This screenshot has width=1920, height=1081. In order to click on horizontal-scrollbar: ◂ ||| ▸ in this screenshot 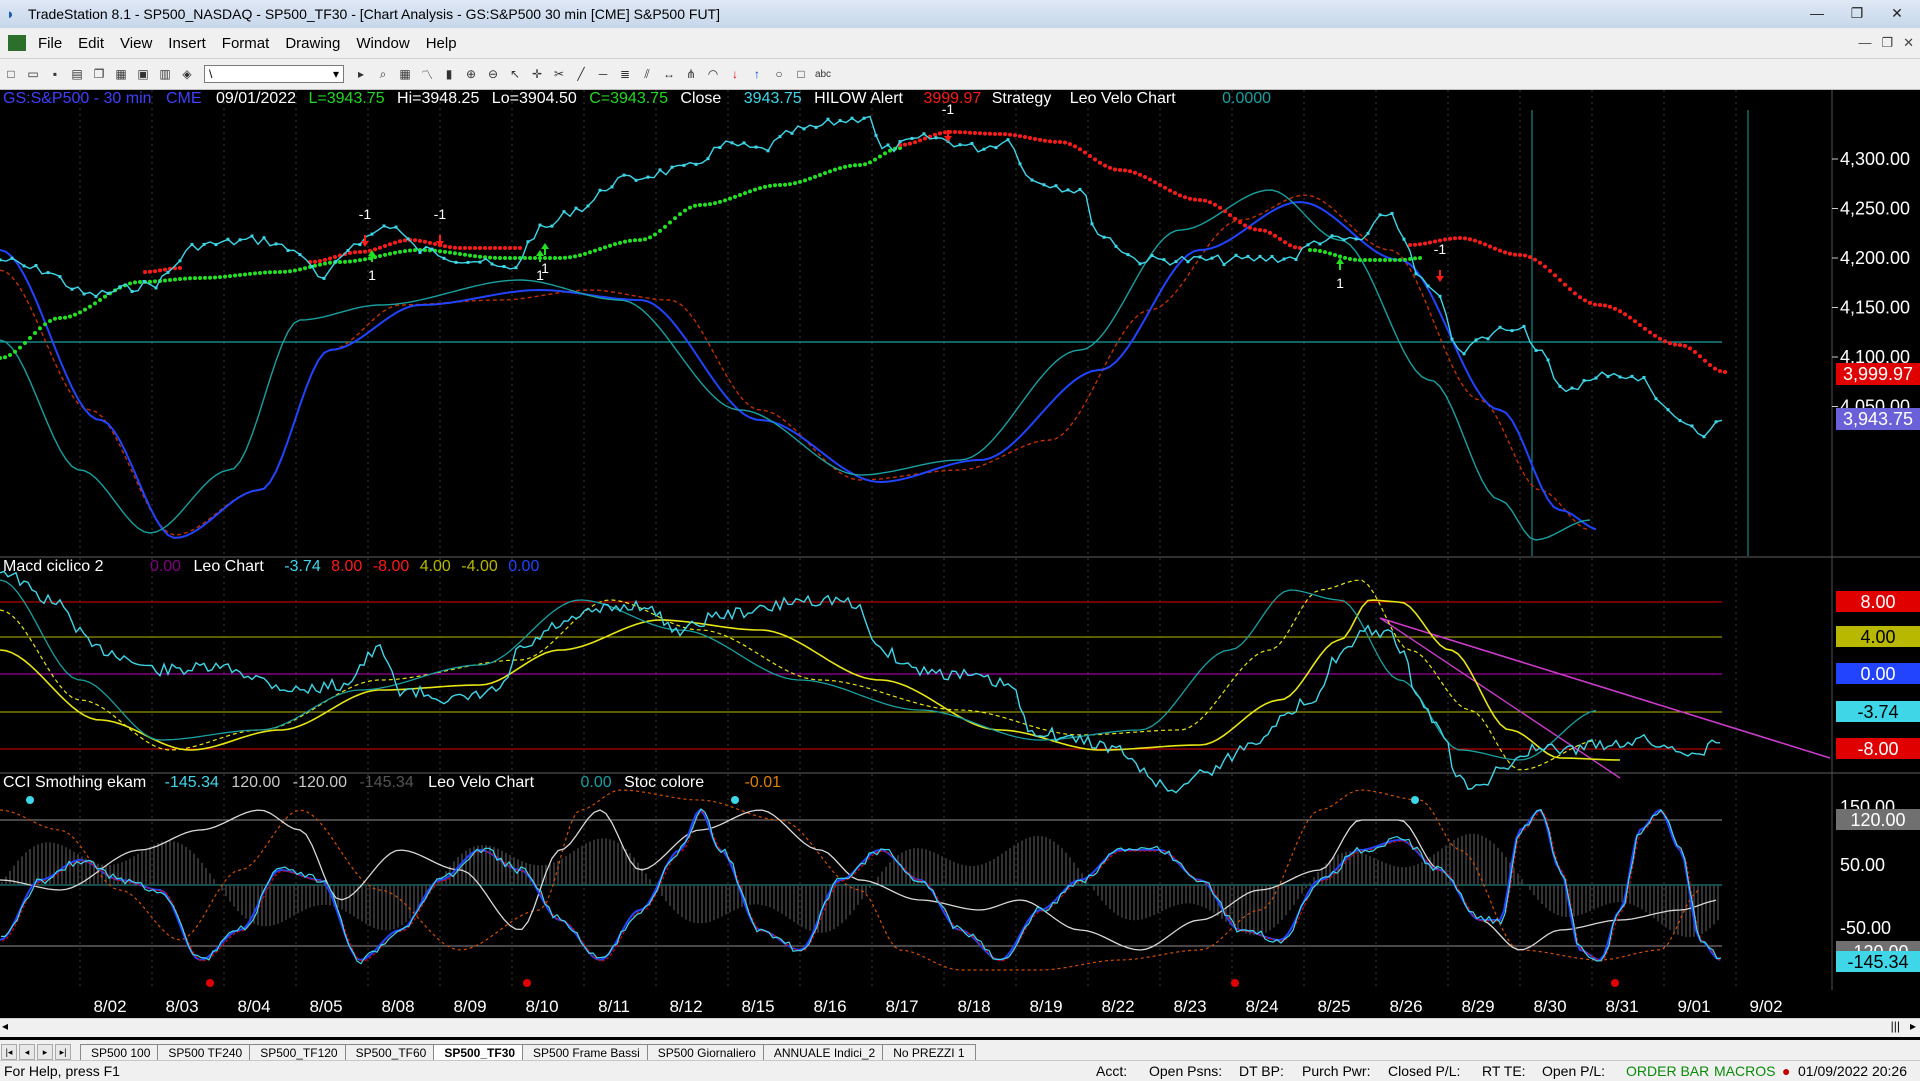, I will do `click(960, 1027)`.